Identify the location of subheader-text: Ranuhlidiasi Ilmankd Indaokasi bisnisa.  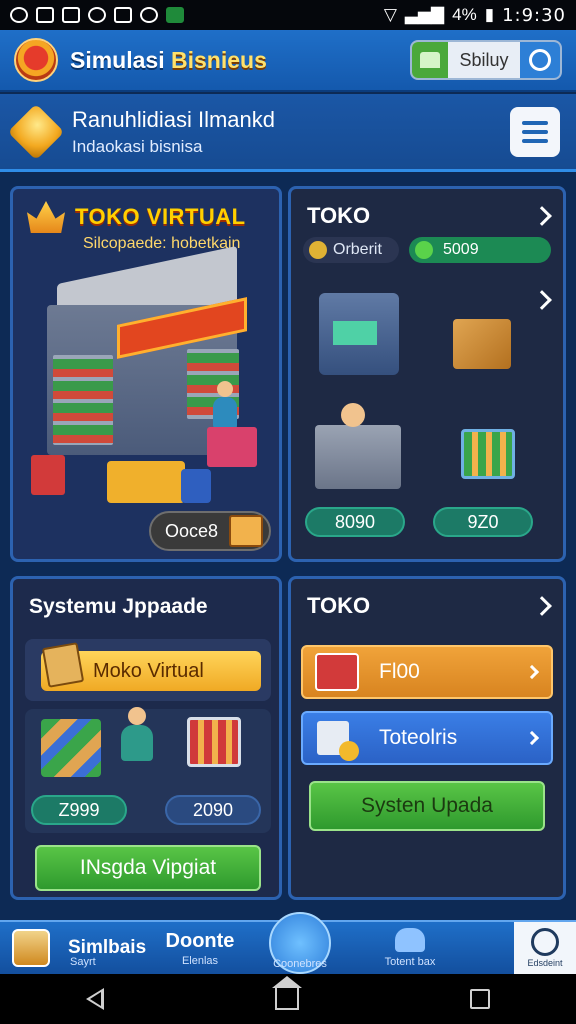
(173, 132).